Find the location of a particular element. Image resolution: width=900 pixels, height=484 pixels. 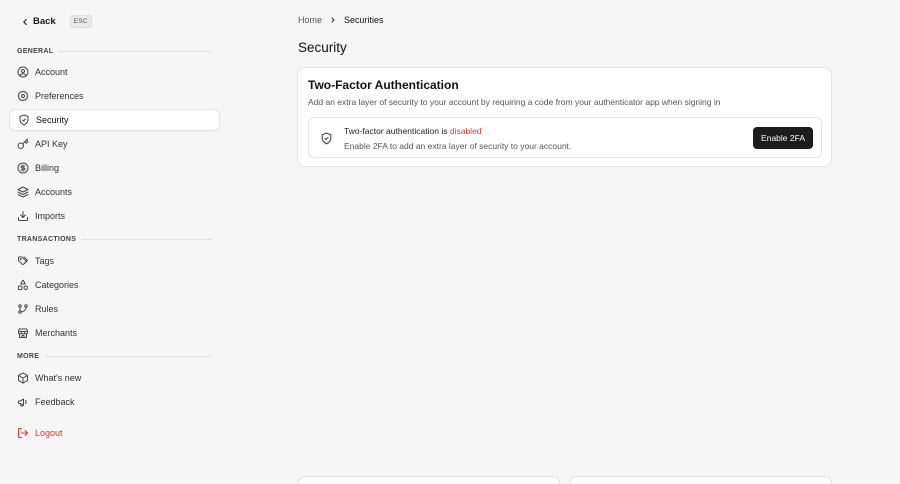

back-row: Back ESC is located at coordinates (56, 21).